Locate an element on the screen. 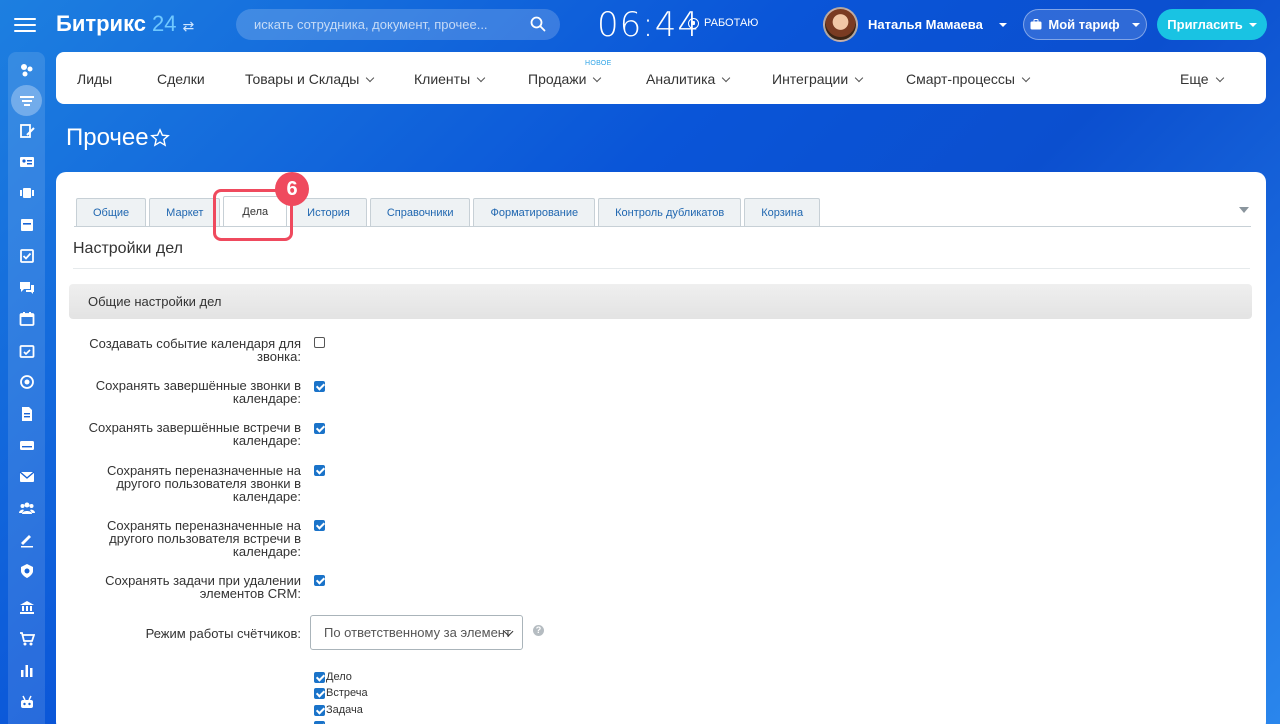 The image size is (1280, 724). work-status: РАБОТАЮ is located at coordinates (723, 23).